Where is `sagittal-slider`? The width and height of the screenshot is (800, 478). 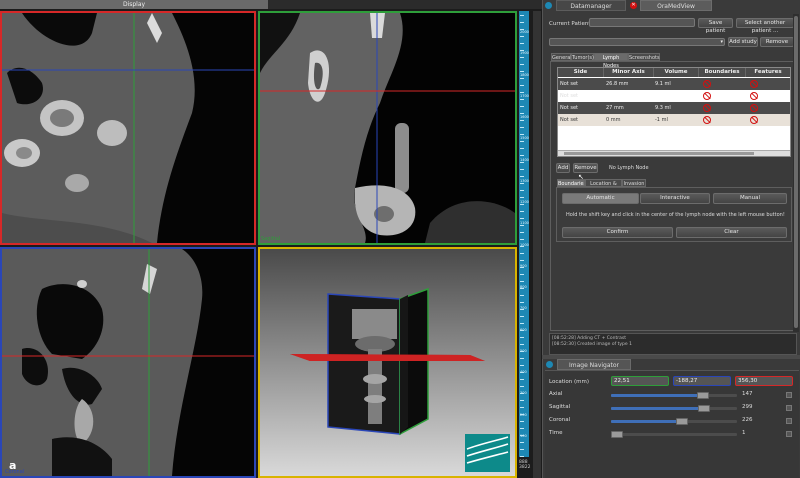 sagittal-slider is located at coordinates (674, 408).